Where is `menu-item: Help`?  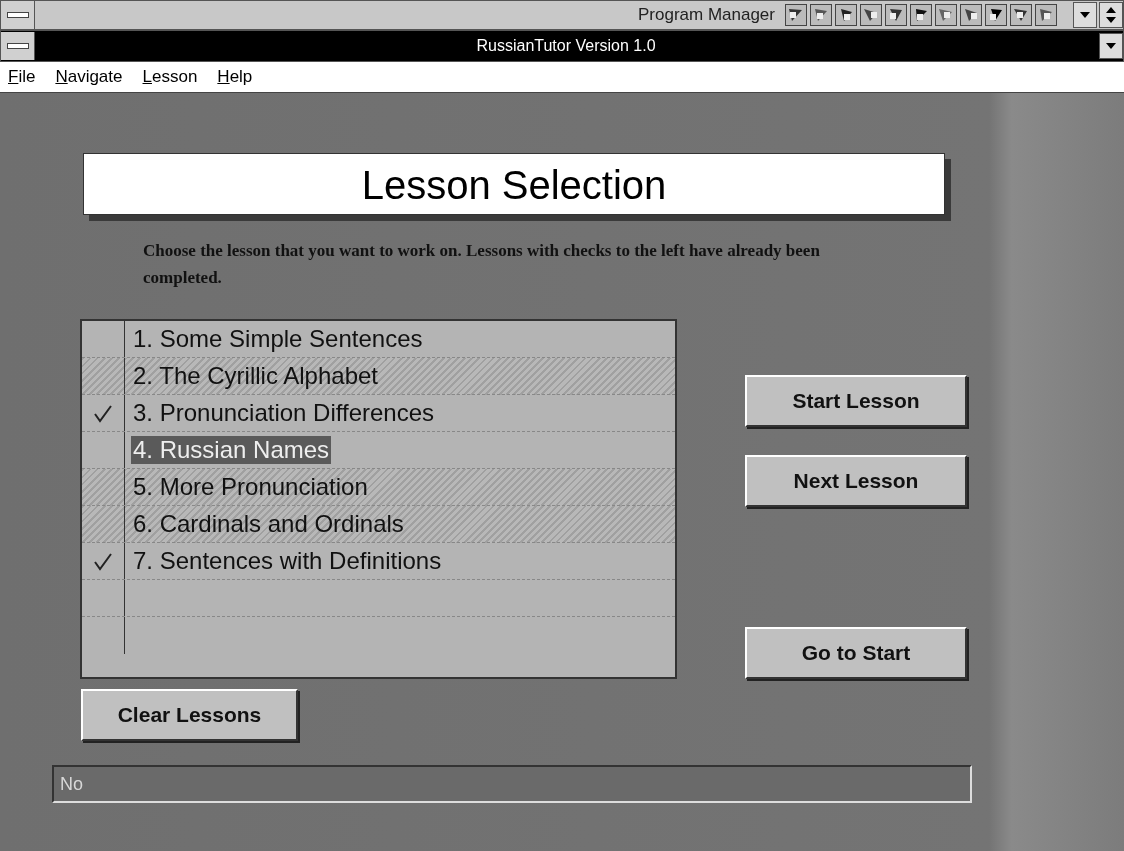
menu-item: Help is located at coordinates (238, 77).